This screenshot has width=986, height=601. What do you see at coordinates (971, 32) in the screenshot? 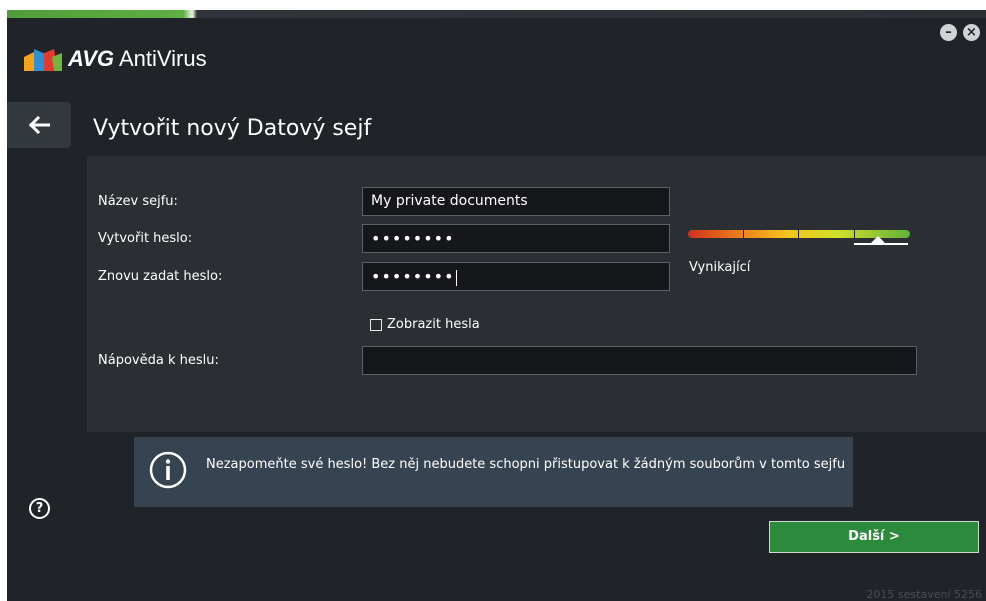
I see `close-button: ×` at bounding box center [971, 32].